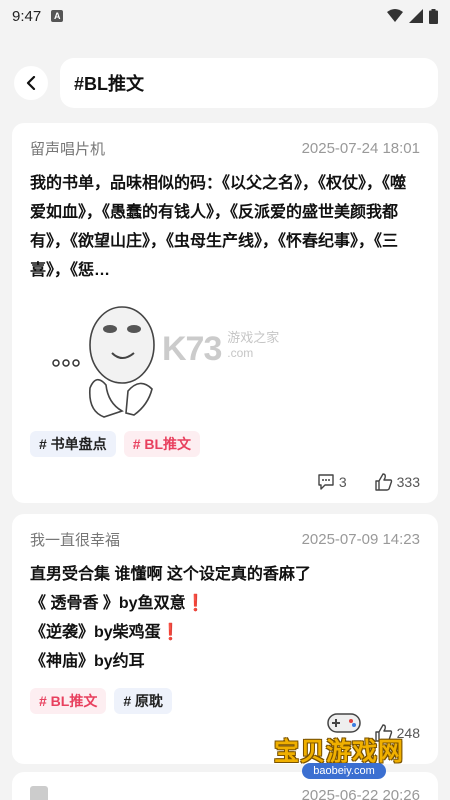 The width and height of the screenshot is (450, 800). I want to click on post-time: 2025-07-09 14:23, so click(360, 539).